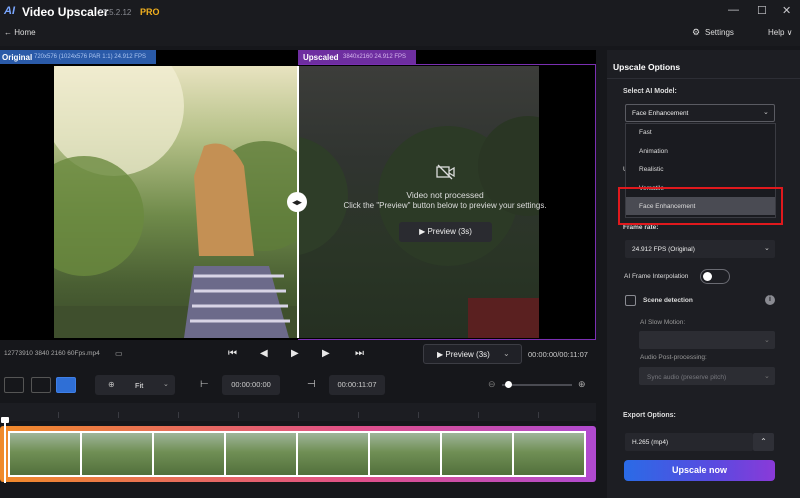 The width and height of the screenshot is (800, 498). Describe the element at coordinates (707, 340) in the screenshot. I see `slowmo-select` at that location.